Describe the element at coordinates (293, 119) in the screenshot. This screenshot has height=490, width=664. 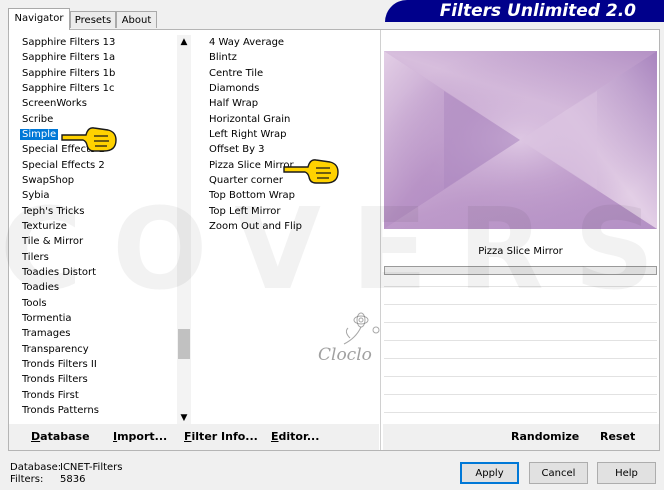
I see `filter-item: Horizontal Grain` at that location.